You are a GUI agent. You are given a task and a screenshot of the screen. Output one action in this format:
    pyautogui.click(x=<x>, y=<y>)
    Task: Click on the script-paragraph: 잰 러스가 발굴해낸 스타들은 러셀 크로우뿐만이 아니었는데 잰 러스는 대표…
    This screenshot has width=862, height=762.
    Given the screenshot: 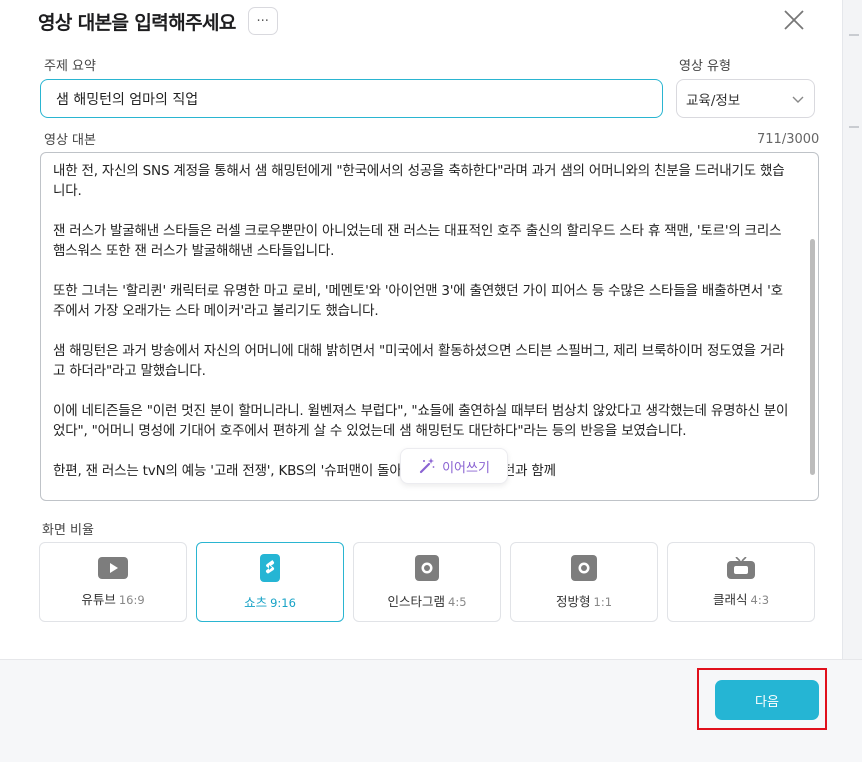 What is the action you would take?
    pyautogui.click(x=417, y=241)
    